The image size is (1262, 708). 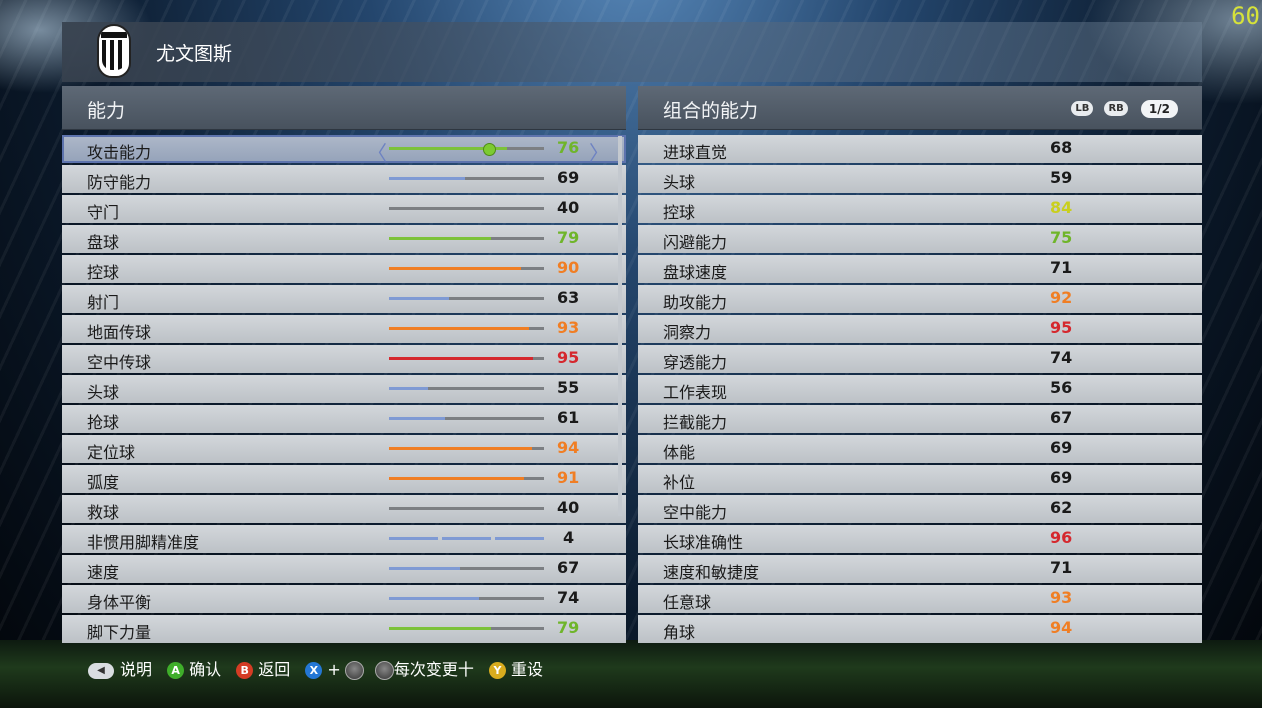 I want to click on ability-value: 69, so click(x=568, y=177).